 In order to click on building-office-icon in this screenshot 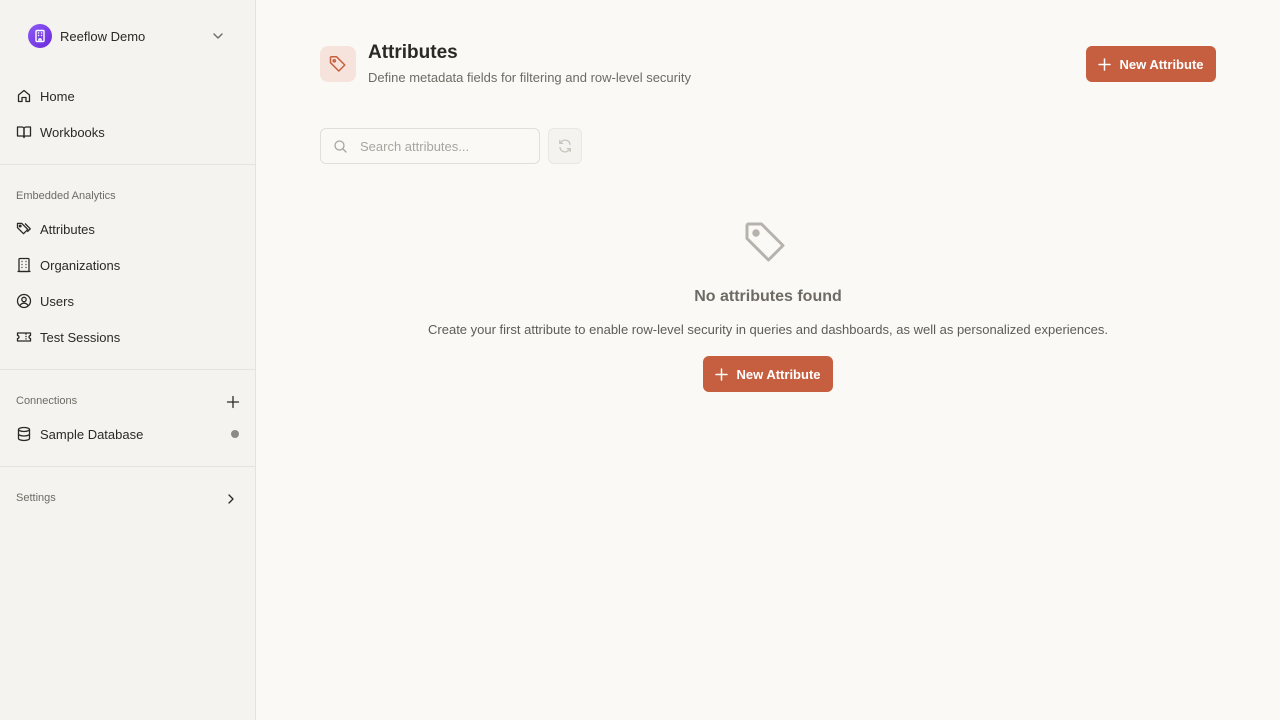, I will do `click(24, 265)`.